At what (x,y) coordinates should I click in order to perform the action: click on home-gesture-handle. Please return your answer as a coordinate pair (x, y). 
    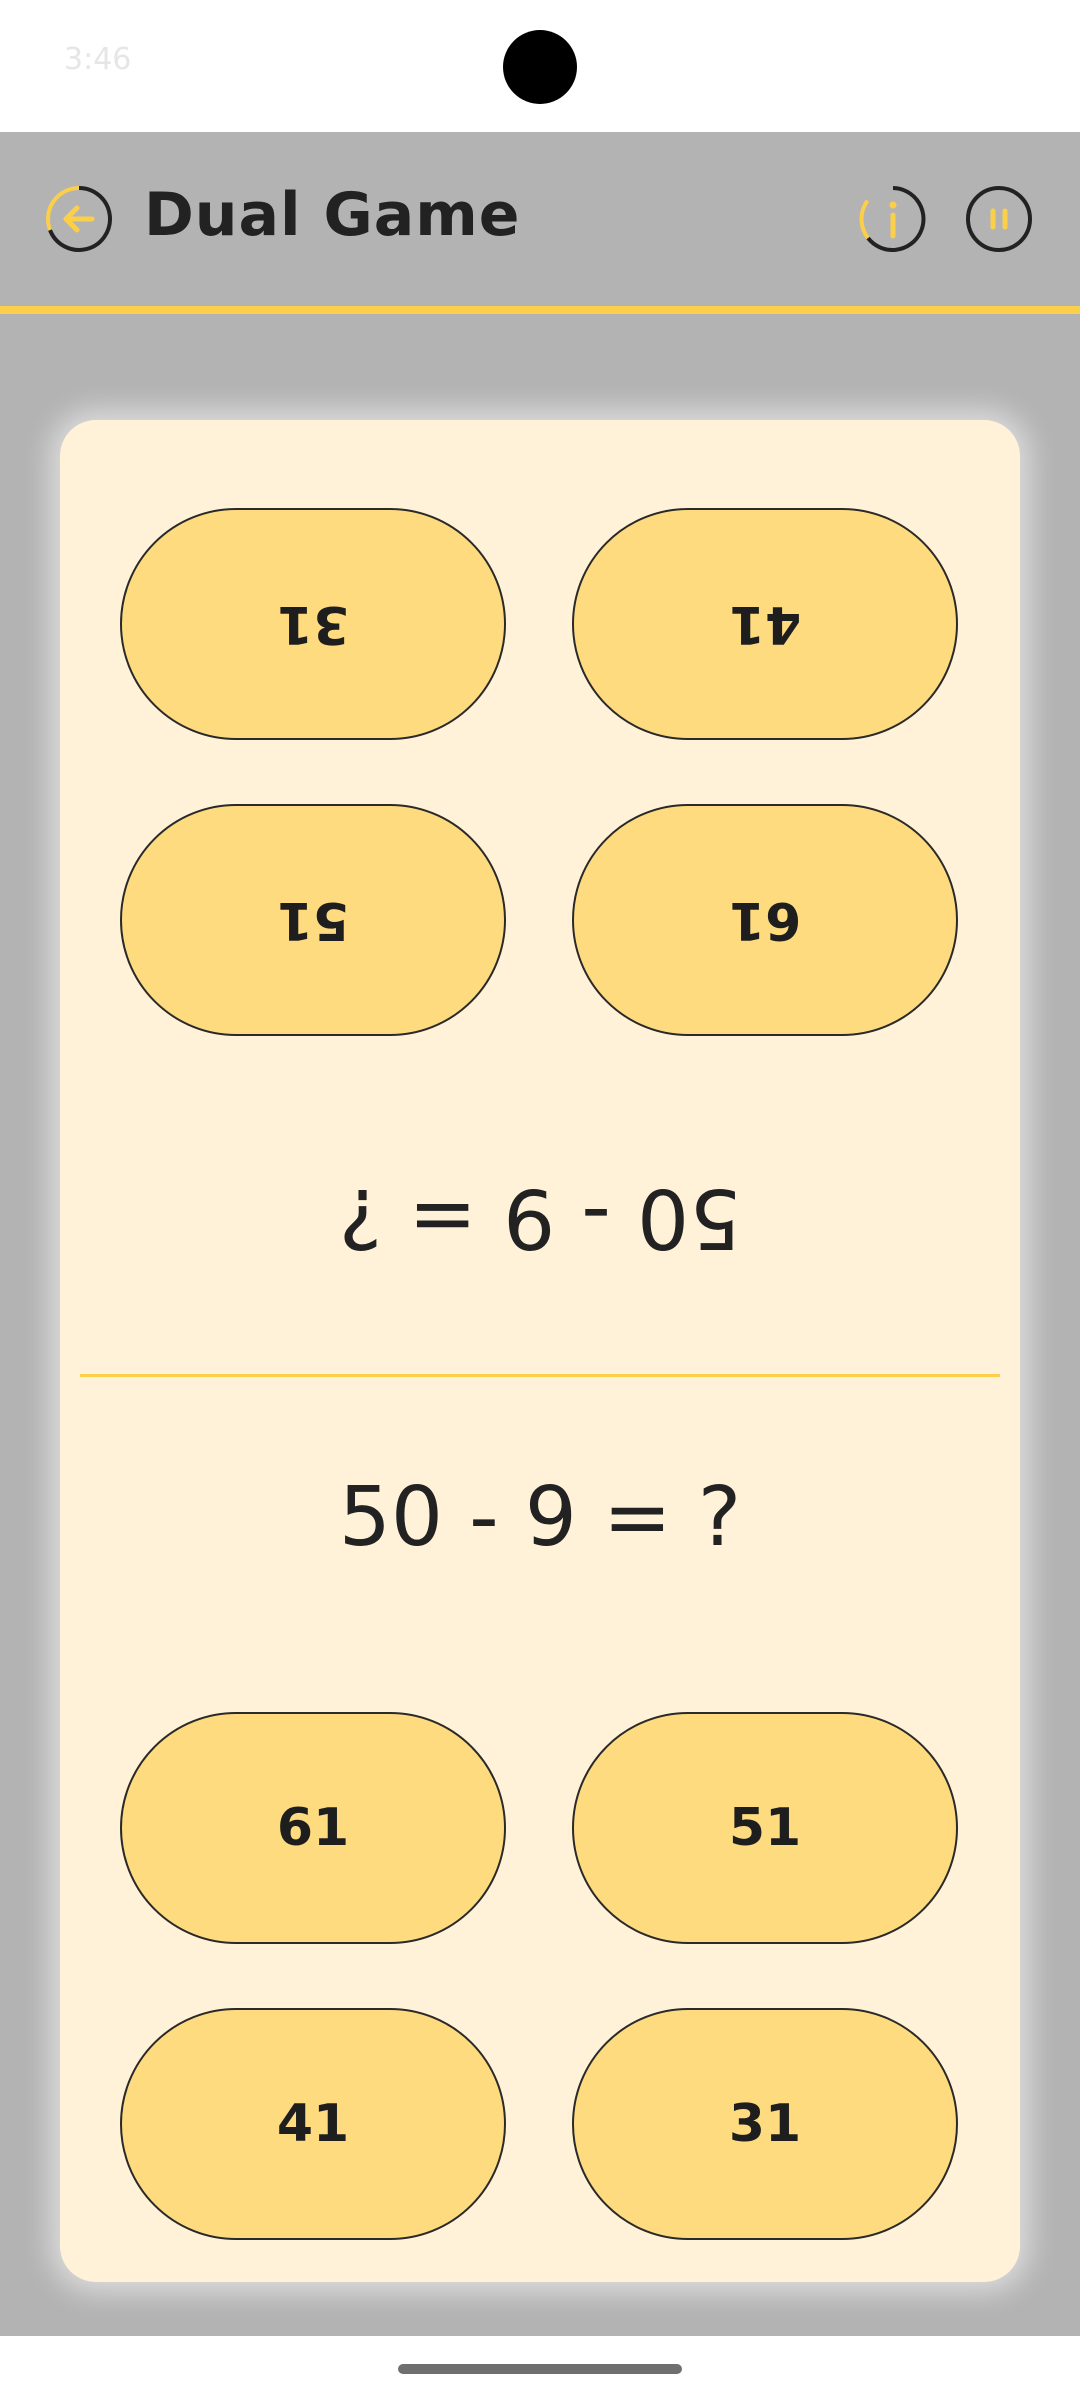
    Looking at the image, I should click on (540, 2369).